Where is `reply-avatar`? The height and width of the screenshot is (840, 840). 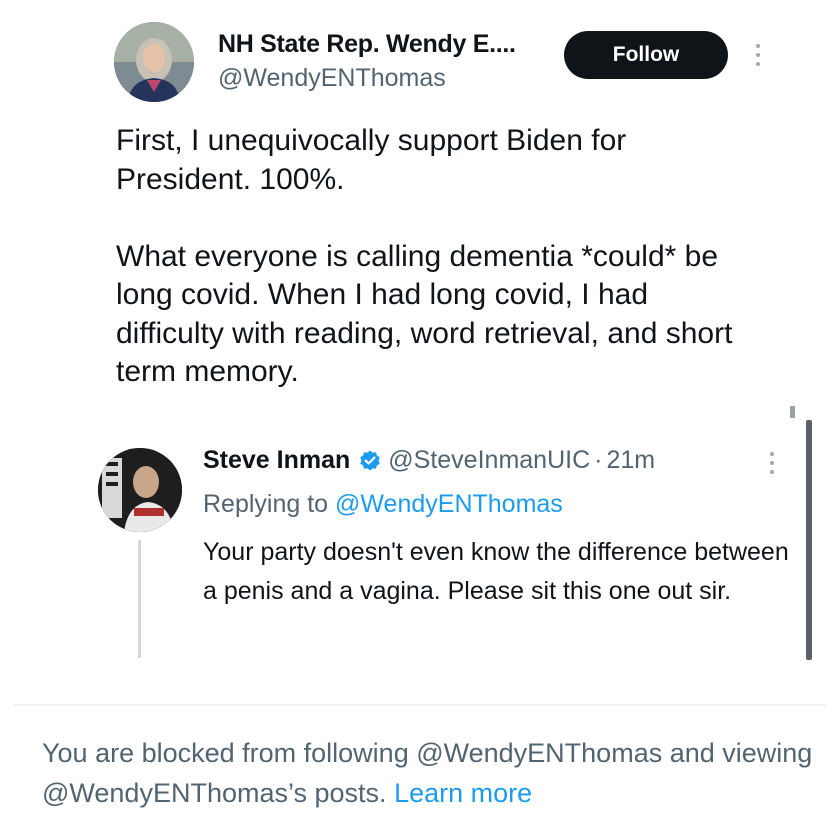 reply-avatar is located at coordinates (140, 490).